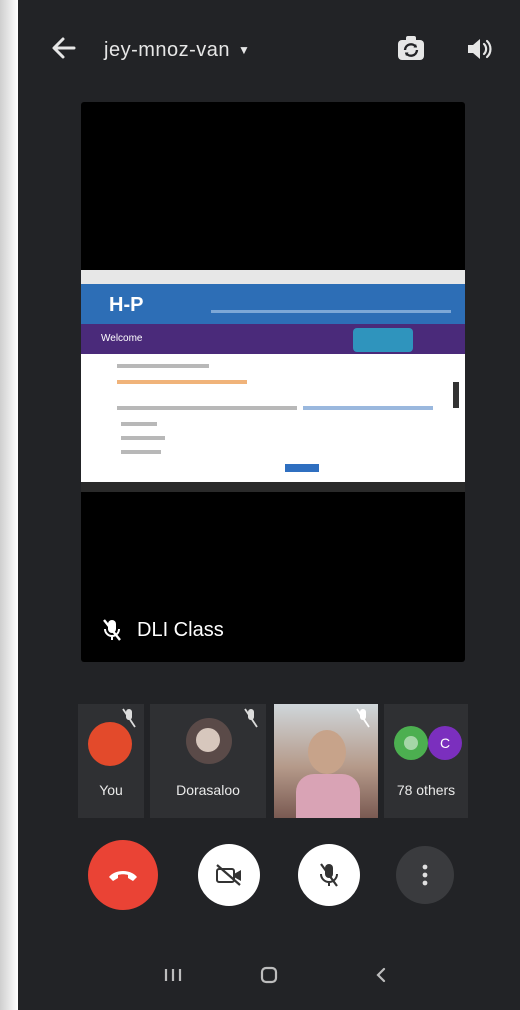 The height and width of the screenshot is (1010, 520). What do you see at coordinates (426, 761) in the screenshot?
I see `others-tile: C 78 others` at bounding box center [426, 761].